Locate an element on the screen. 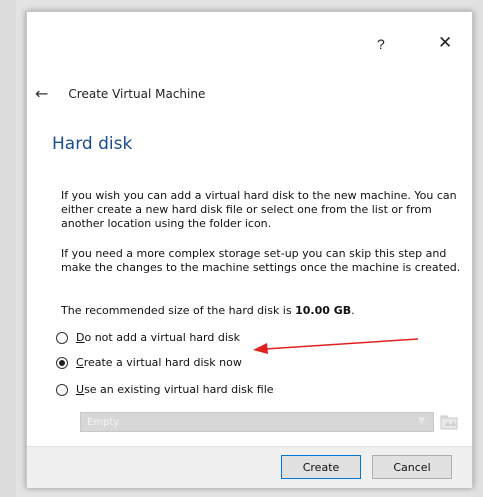  background-strip-right is located at coordinates (478, 248).